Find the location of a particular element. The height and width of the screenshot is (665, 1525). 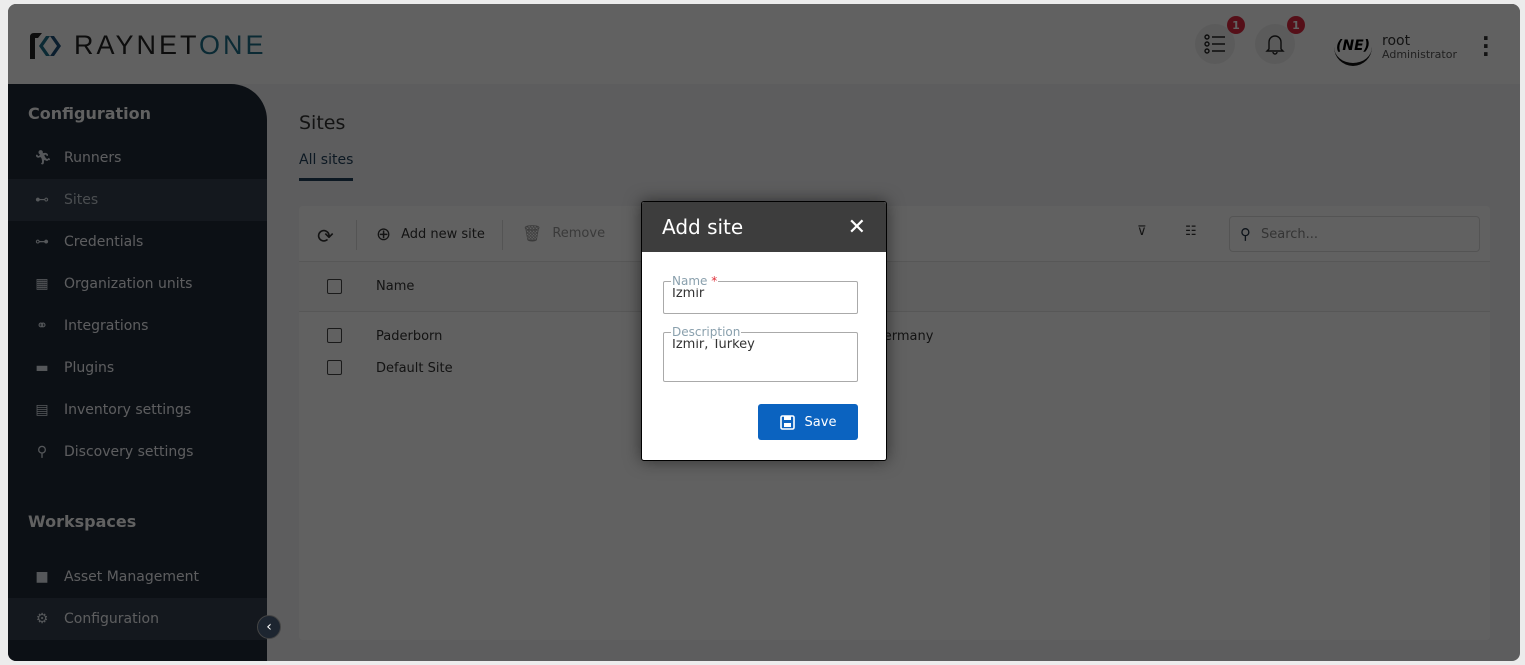

avatar: (NE) is located at coordinates (1353, 47).